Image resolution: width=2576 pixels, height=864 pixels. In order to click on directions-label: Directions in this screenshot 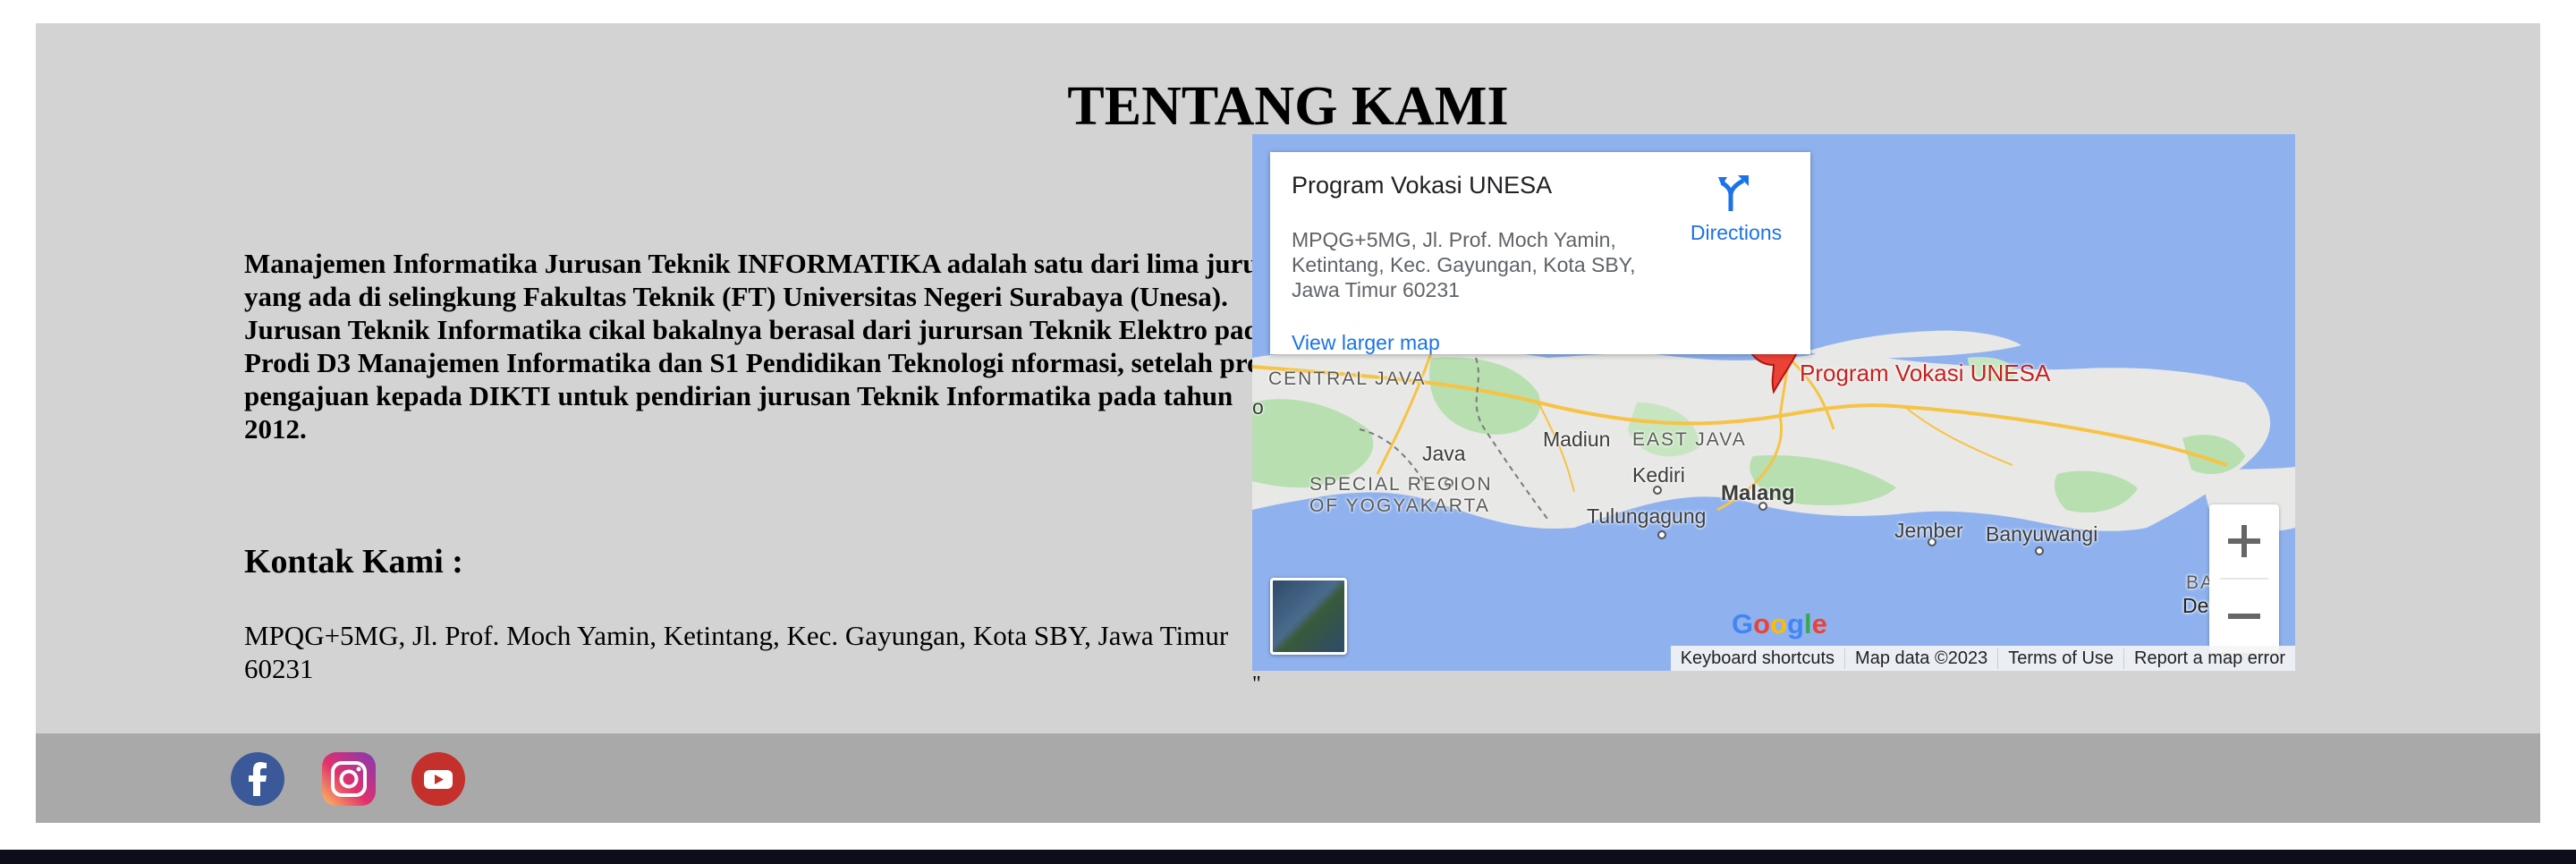, I will do `click(1736, 233)`.